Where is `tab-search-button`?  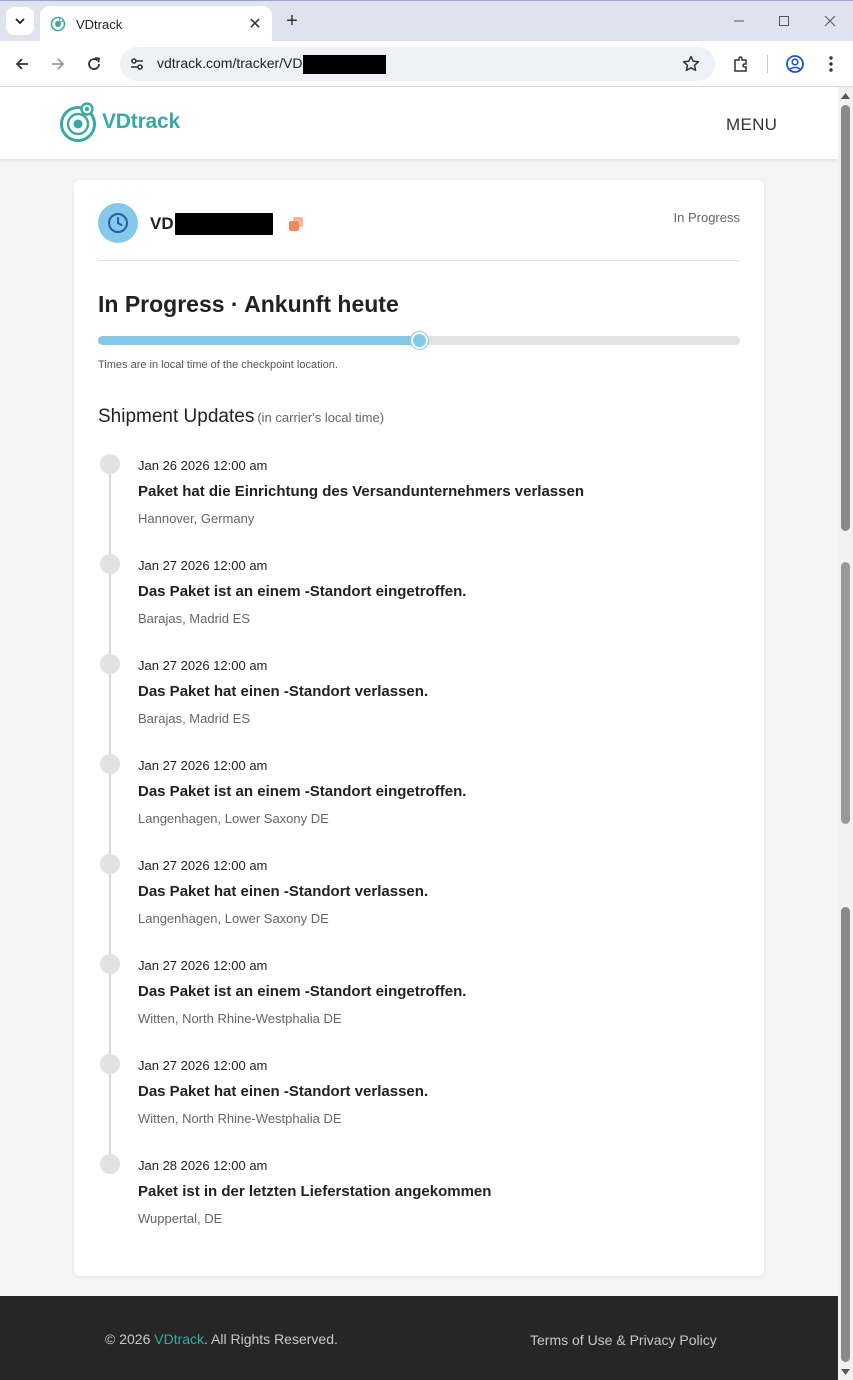
tab-search-button is located at coordinates (20, 21).